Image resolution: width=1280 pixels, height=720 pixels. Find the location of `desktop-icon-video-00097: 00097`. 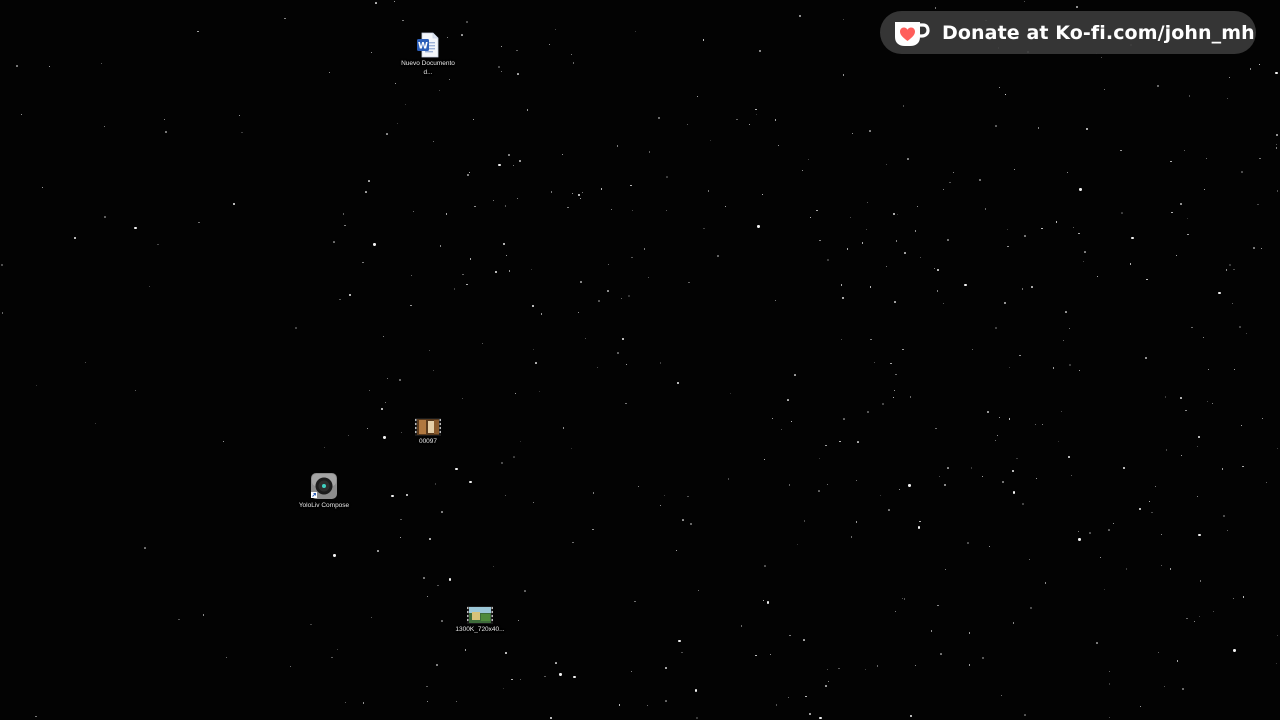

desktop-icon-video-00097: 00097 is located at coordinates (428, 432).